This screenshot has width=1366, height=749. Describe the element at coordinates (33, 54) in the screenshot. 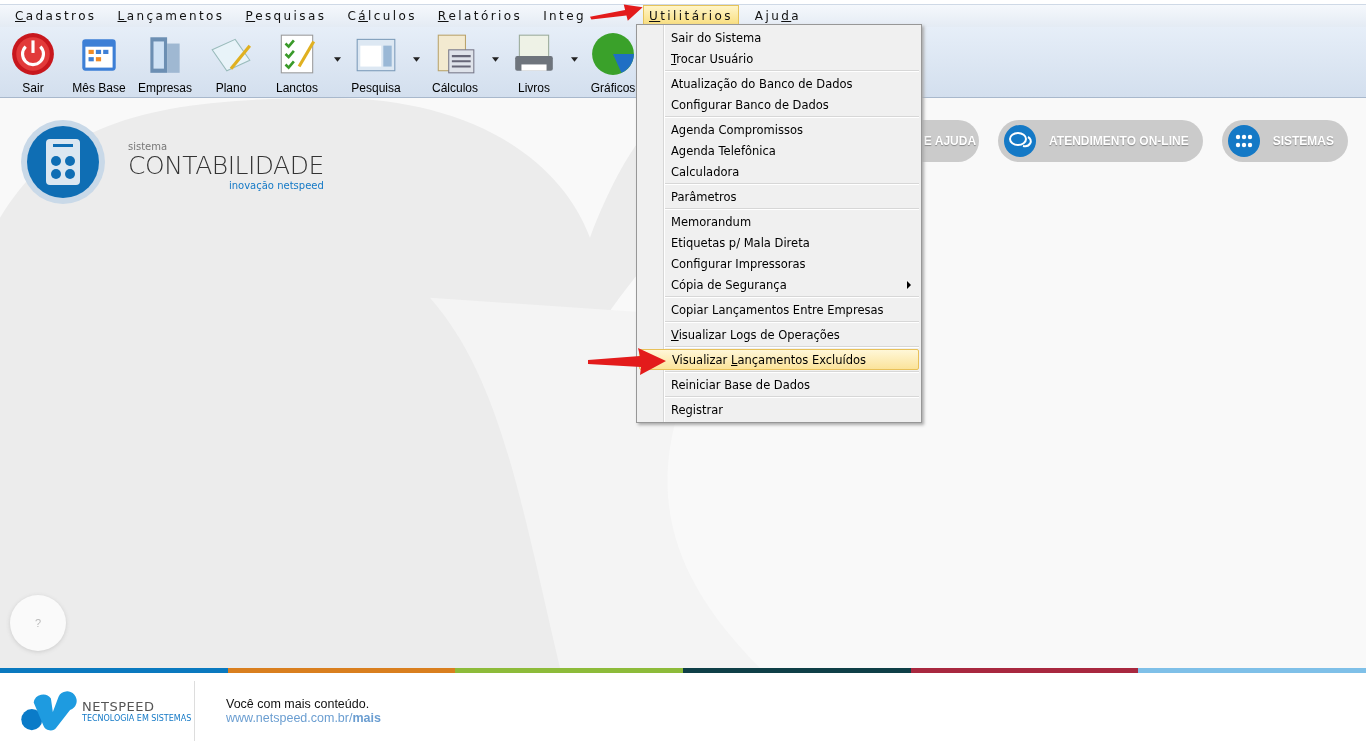

I see `power-icon` at that location.